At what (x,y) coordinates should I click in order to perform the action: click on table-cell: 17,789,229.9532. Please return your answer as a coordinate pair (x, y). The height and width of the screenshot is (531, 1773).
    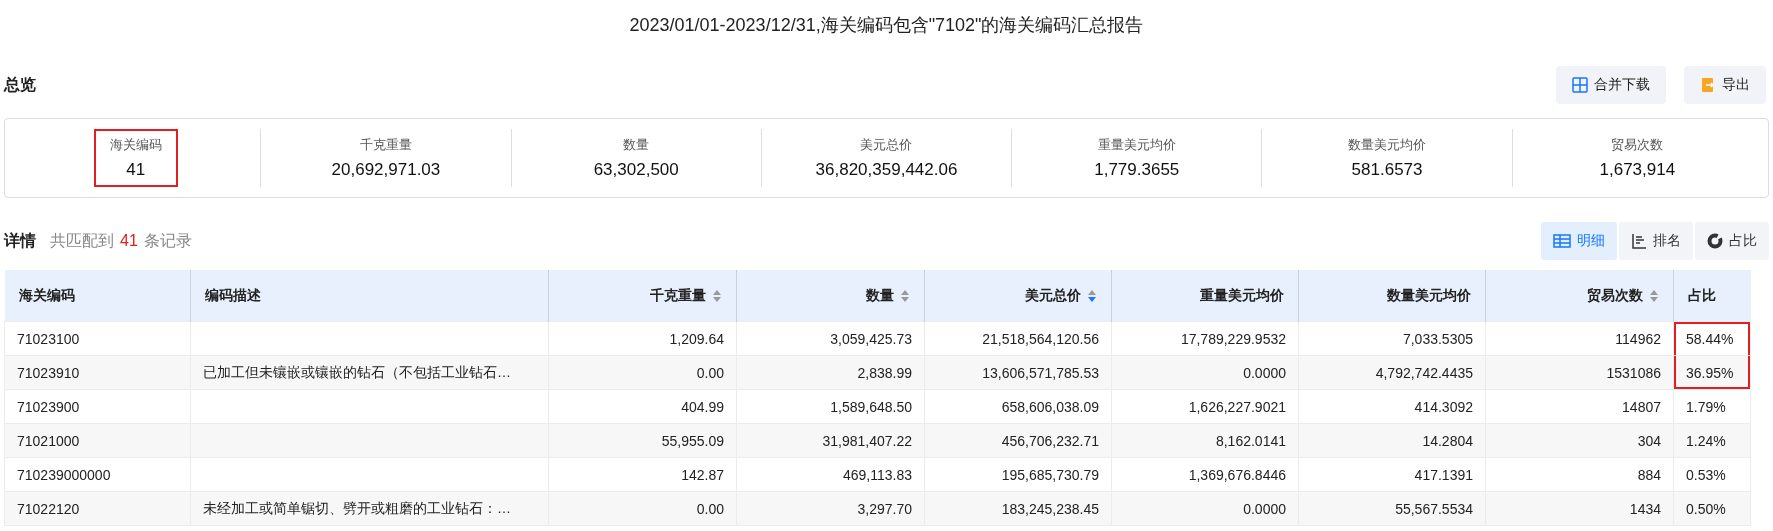
    Looking at the image, I should click on (1205, 338).